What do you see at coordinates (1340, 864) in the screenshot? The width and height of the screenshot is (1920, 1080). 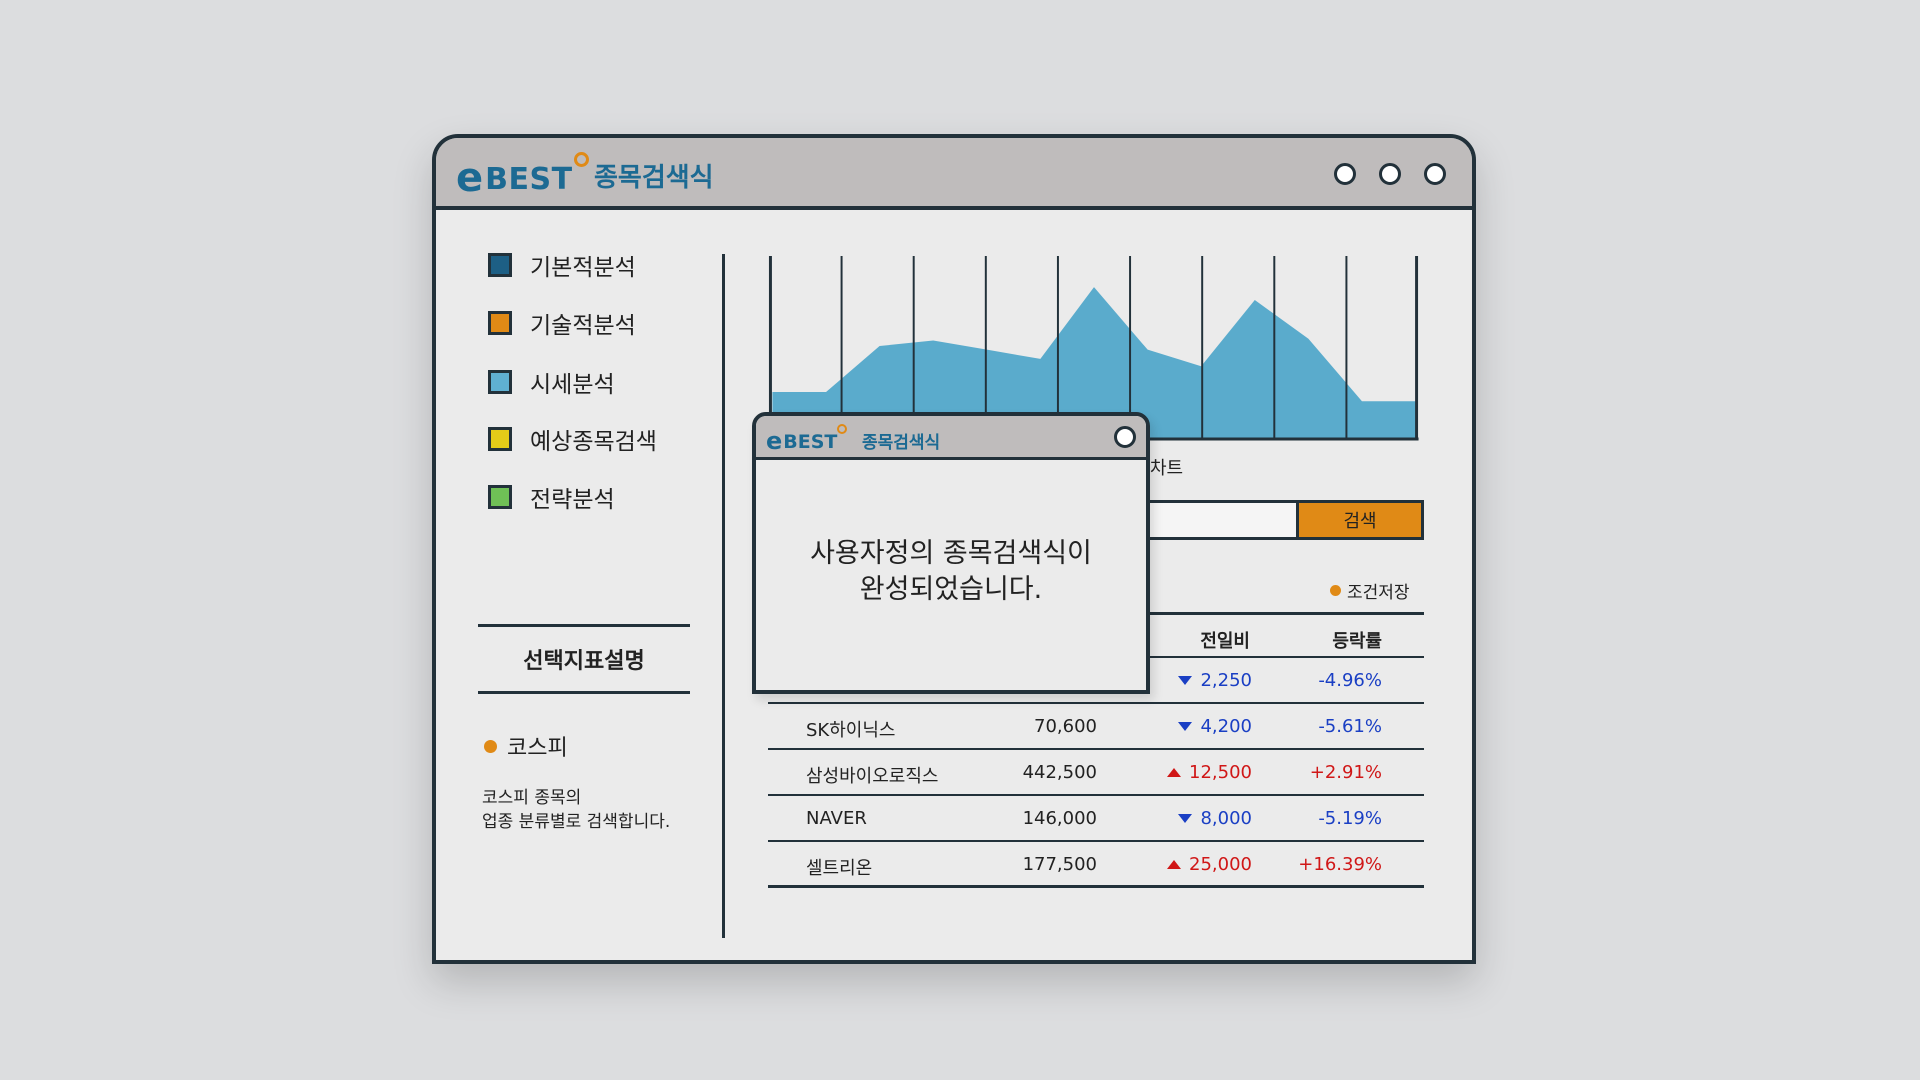 I see `stock-rate: +16.39%` at bounding box center [1340, 864].